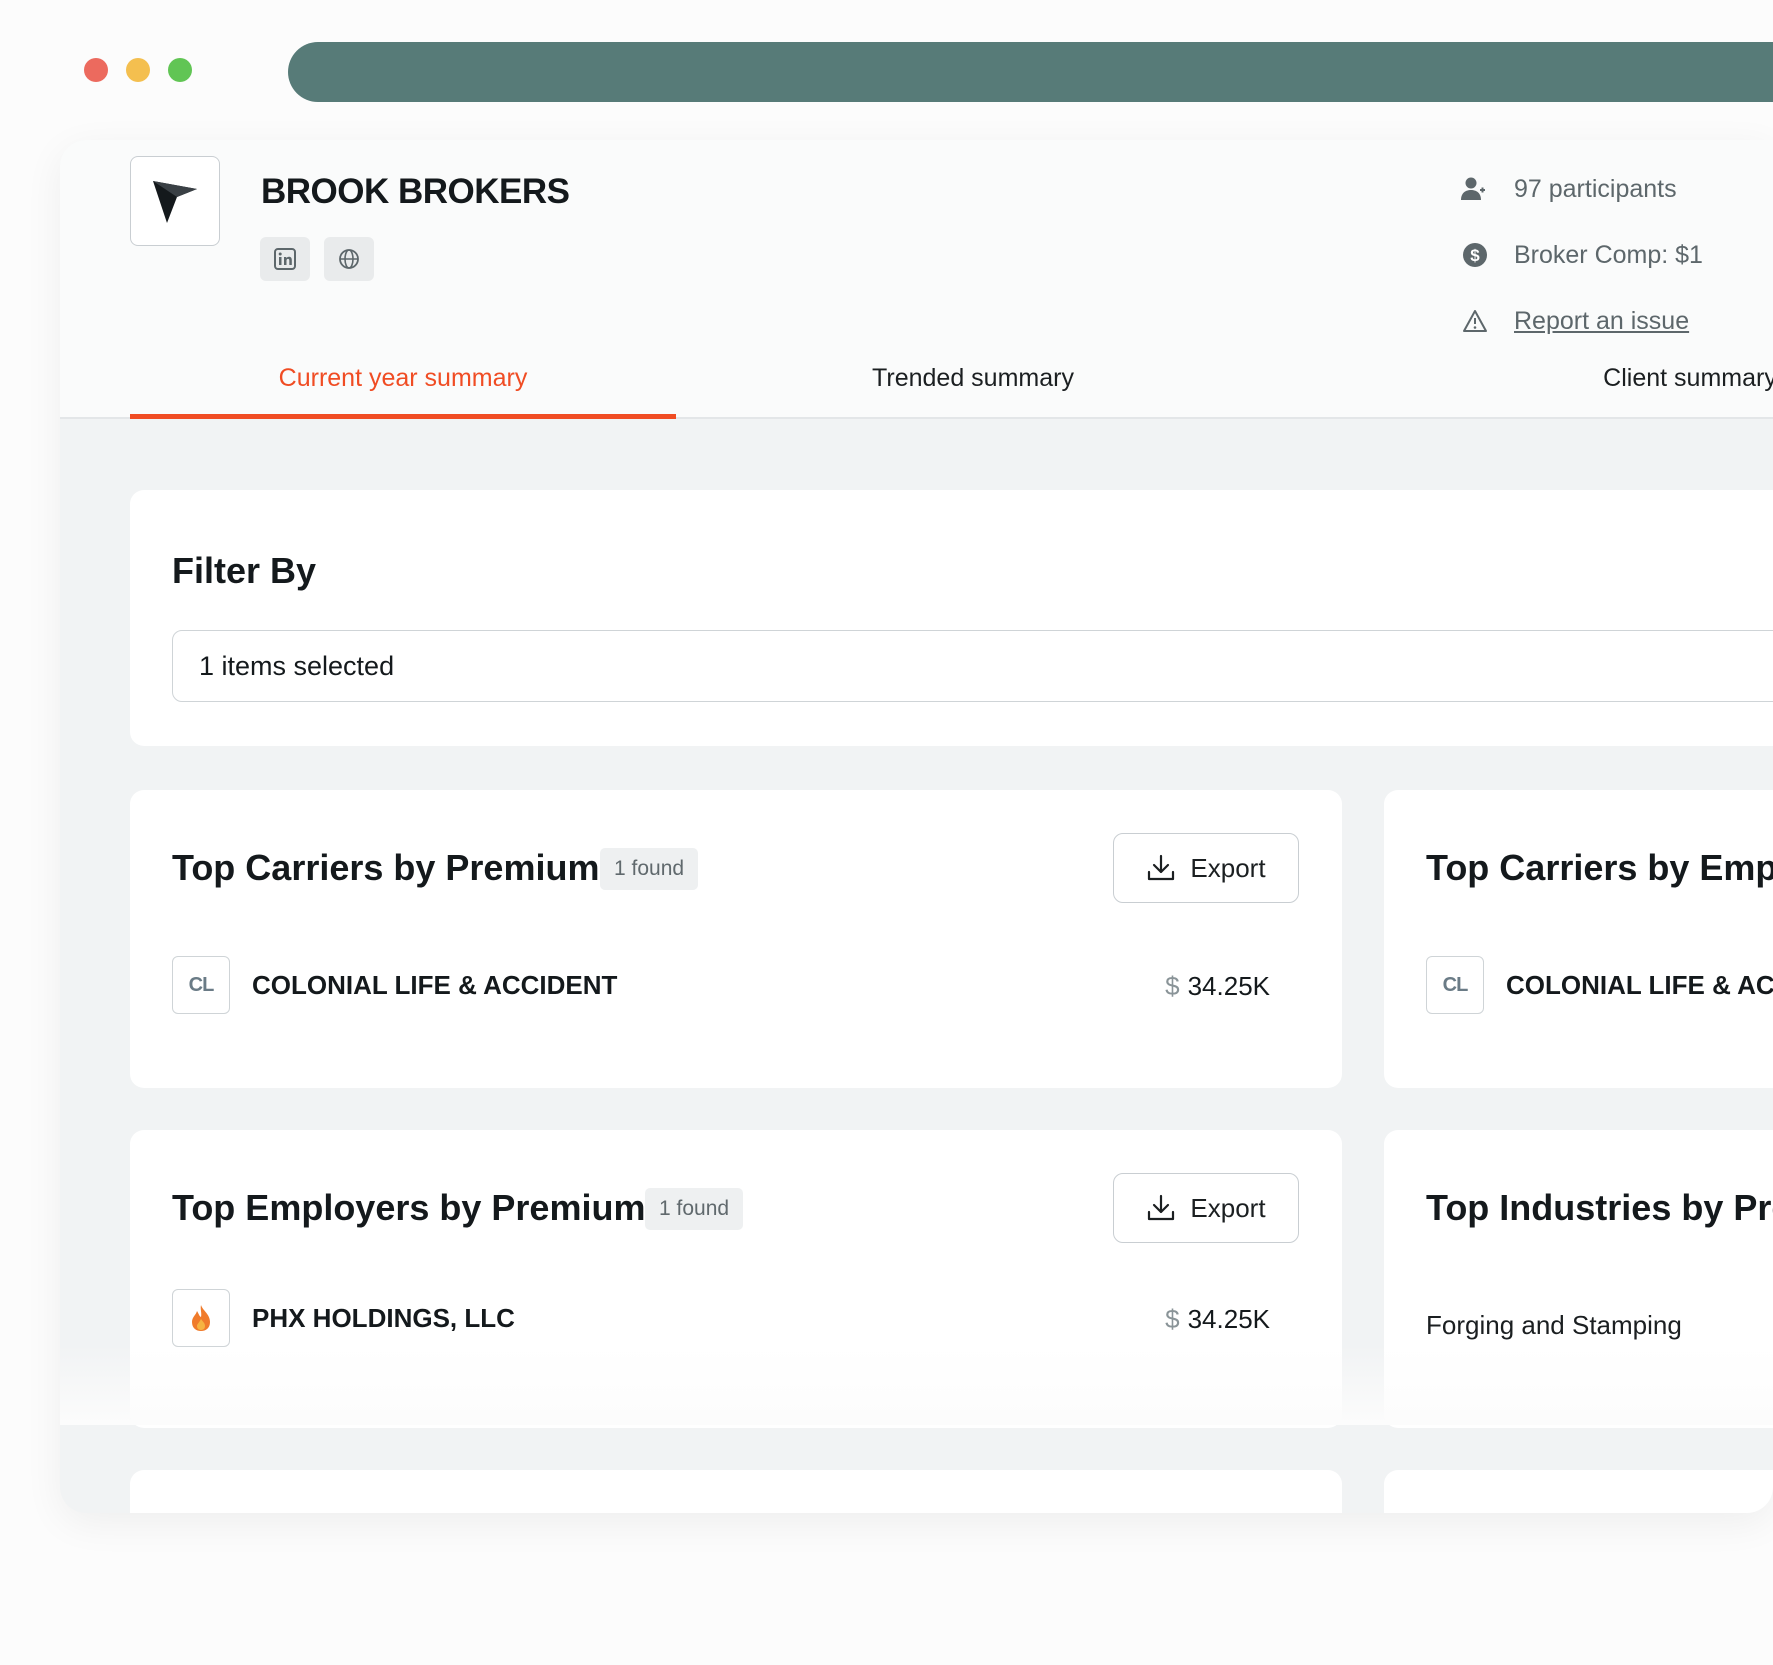  I want to click on window-controls, so click(138, 70).